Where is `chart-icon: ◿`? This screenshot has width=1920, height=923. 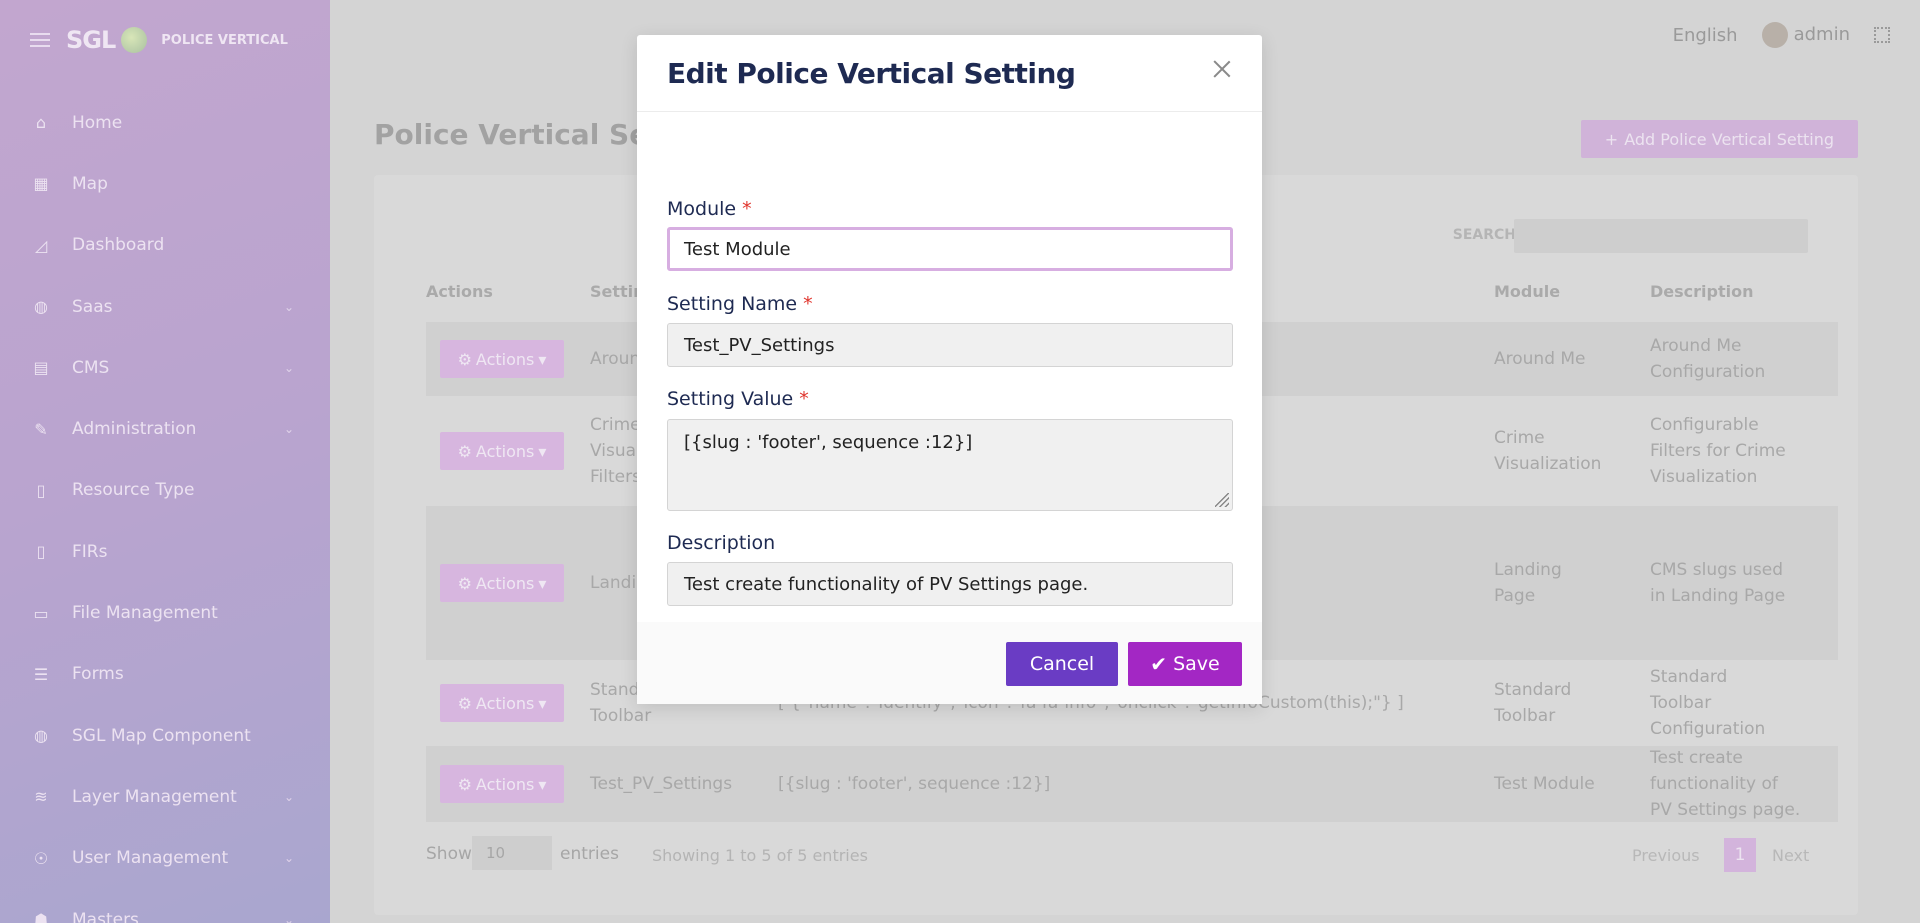
chart-icon: ◿ is located at coordinates (41, 245).